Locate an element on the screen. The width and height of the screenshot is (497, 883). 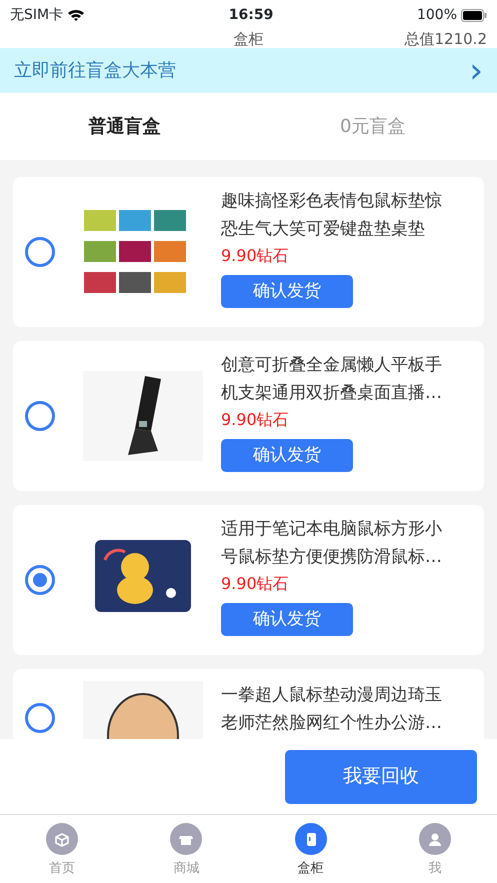
carrier-text: 无SIM卡 is located at coordinates (37, 15).